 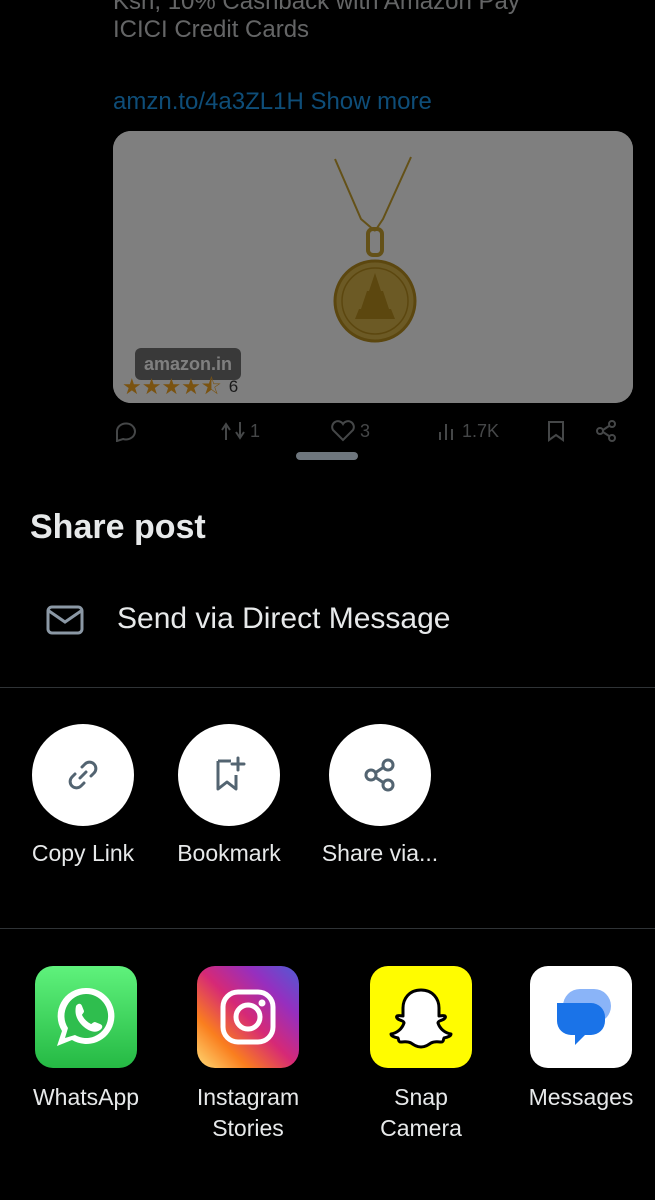 What do you see at coordinates (83, 775) in the screenshot?
I see `link-icon` at bounding box center [83, 775].